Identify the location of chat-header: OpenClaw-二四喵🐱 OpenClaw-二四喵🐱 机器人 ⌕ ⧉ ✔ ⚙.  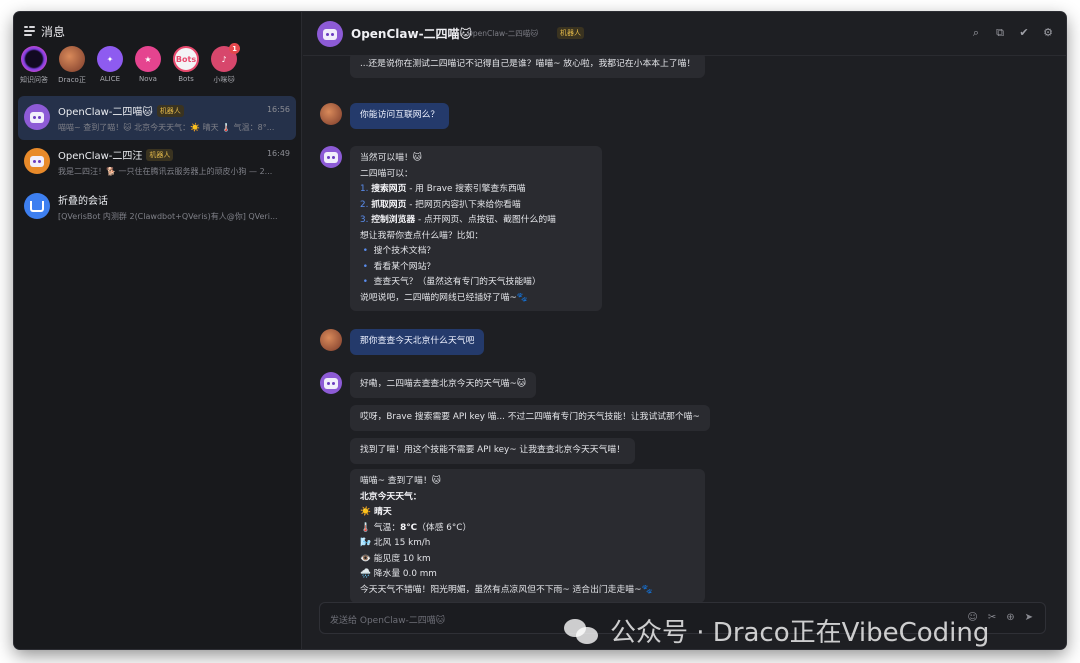
(684, 34).